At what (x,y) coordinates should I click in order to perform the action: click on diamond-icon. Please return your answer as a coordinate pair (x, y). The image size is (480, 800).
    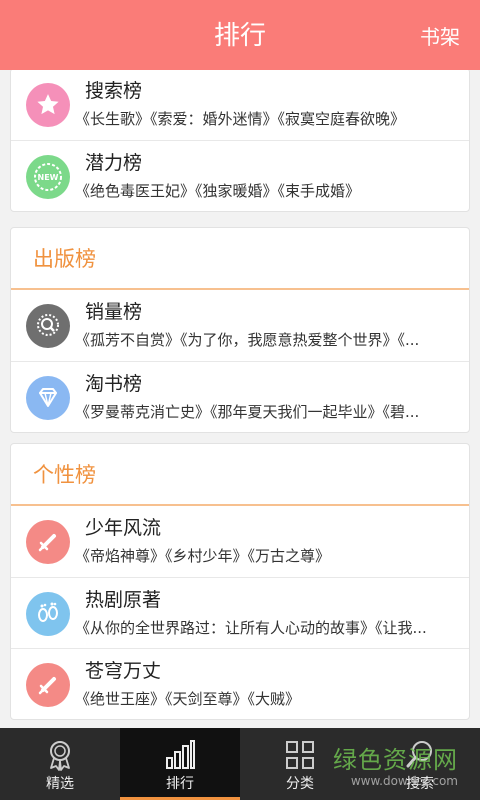
    Looking at the image, I should click on (48, 398).